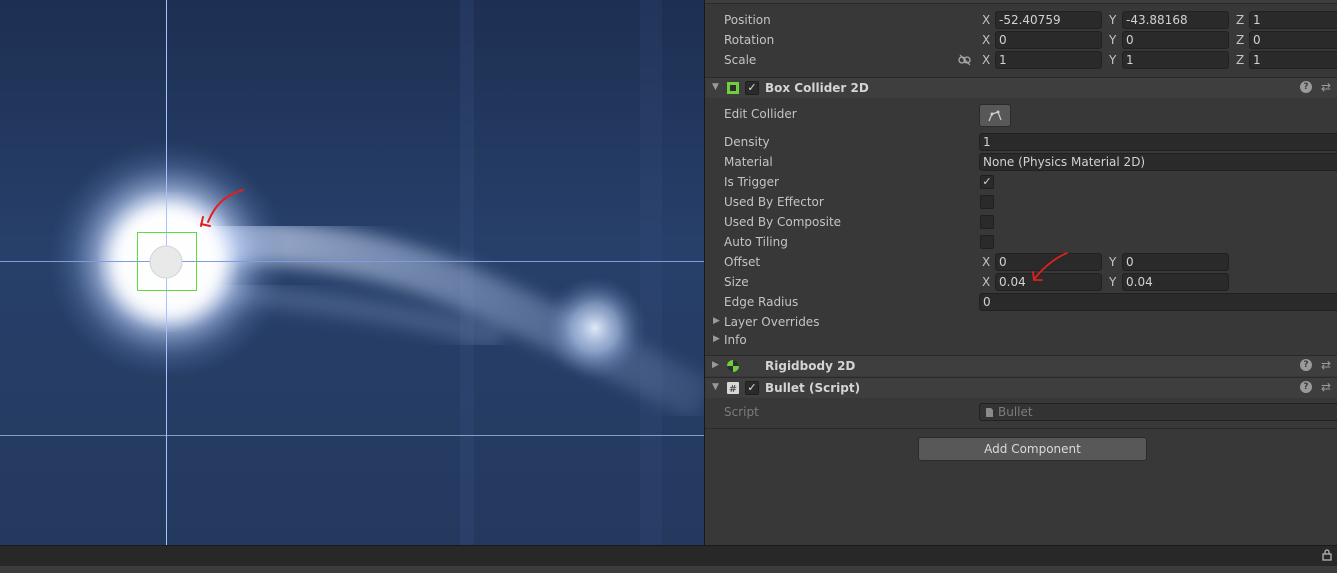  I want to click on scale-row: Scale X 1 Y 1 Z 1, so click(1021, 60).